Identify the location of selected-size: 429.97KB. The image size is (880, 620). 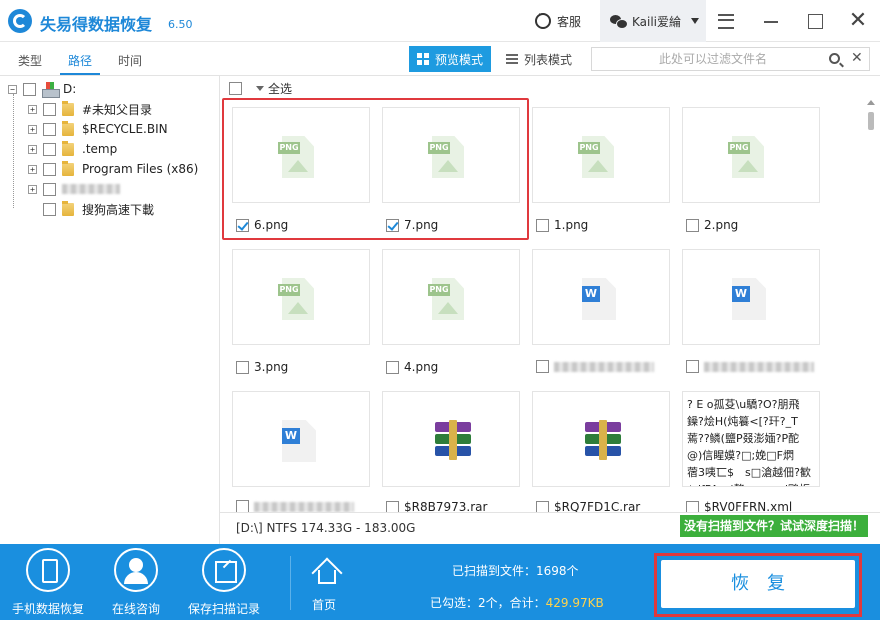
(574, 603).